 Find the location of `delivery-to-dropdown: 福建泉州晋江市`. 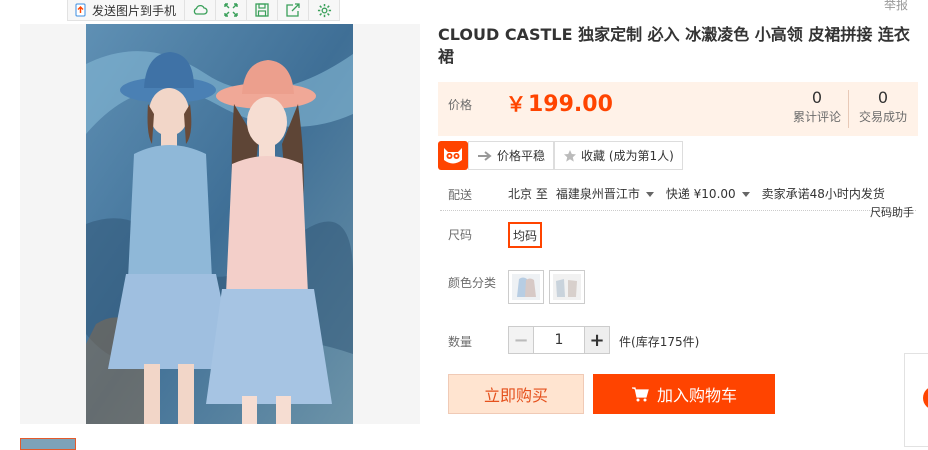

delivery-to-dropdown: 福建泉州晋江市 is located at coordinates (605, 193).